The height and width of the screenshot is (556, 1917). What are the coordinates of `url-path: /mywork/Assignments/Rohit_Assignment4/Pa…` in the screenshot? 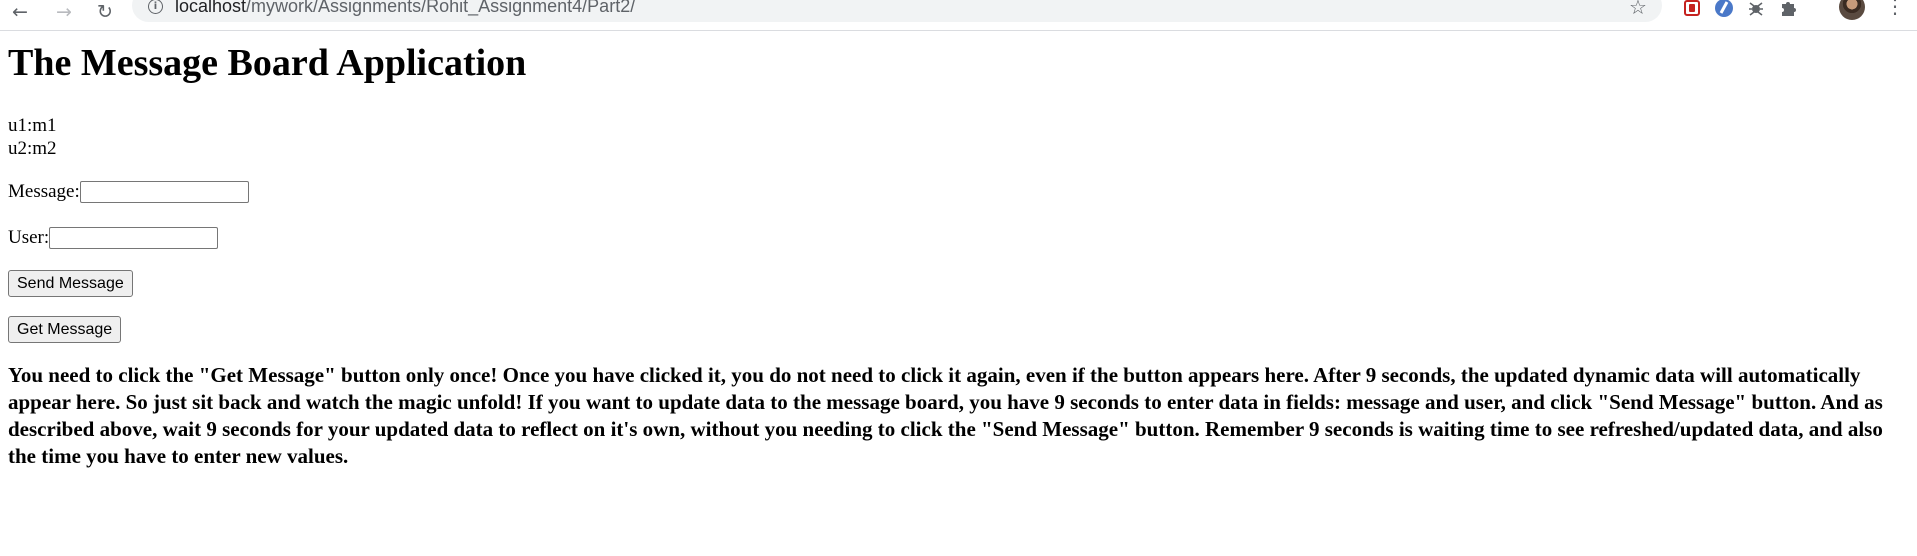 It's located at (441, 8).